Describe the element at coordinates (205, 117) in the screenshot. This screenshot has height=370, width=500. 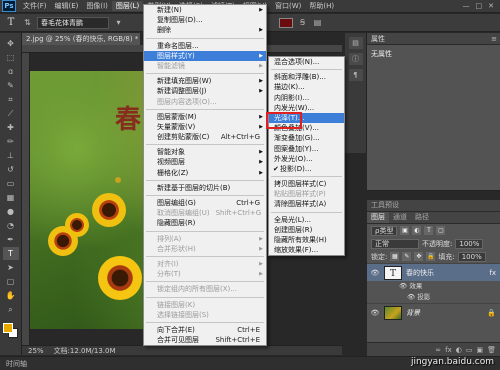
I see `menu-item-12: 图层蒙版(M) ▶` at that location.